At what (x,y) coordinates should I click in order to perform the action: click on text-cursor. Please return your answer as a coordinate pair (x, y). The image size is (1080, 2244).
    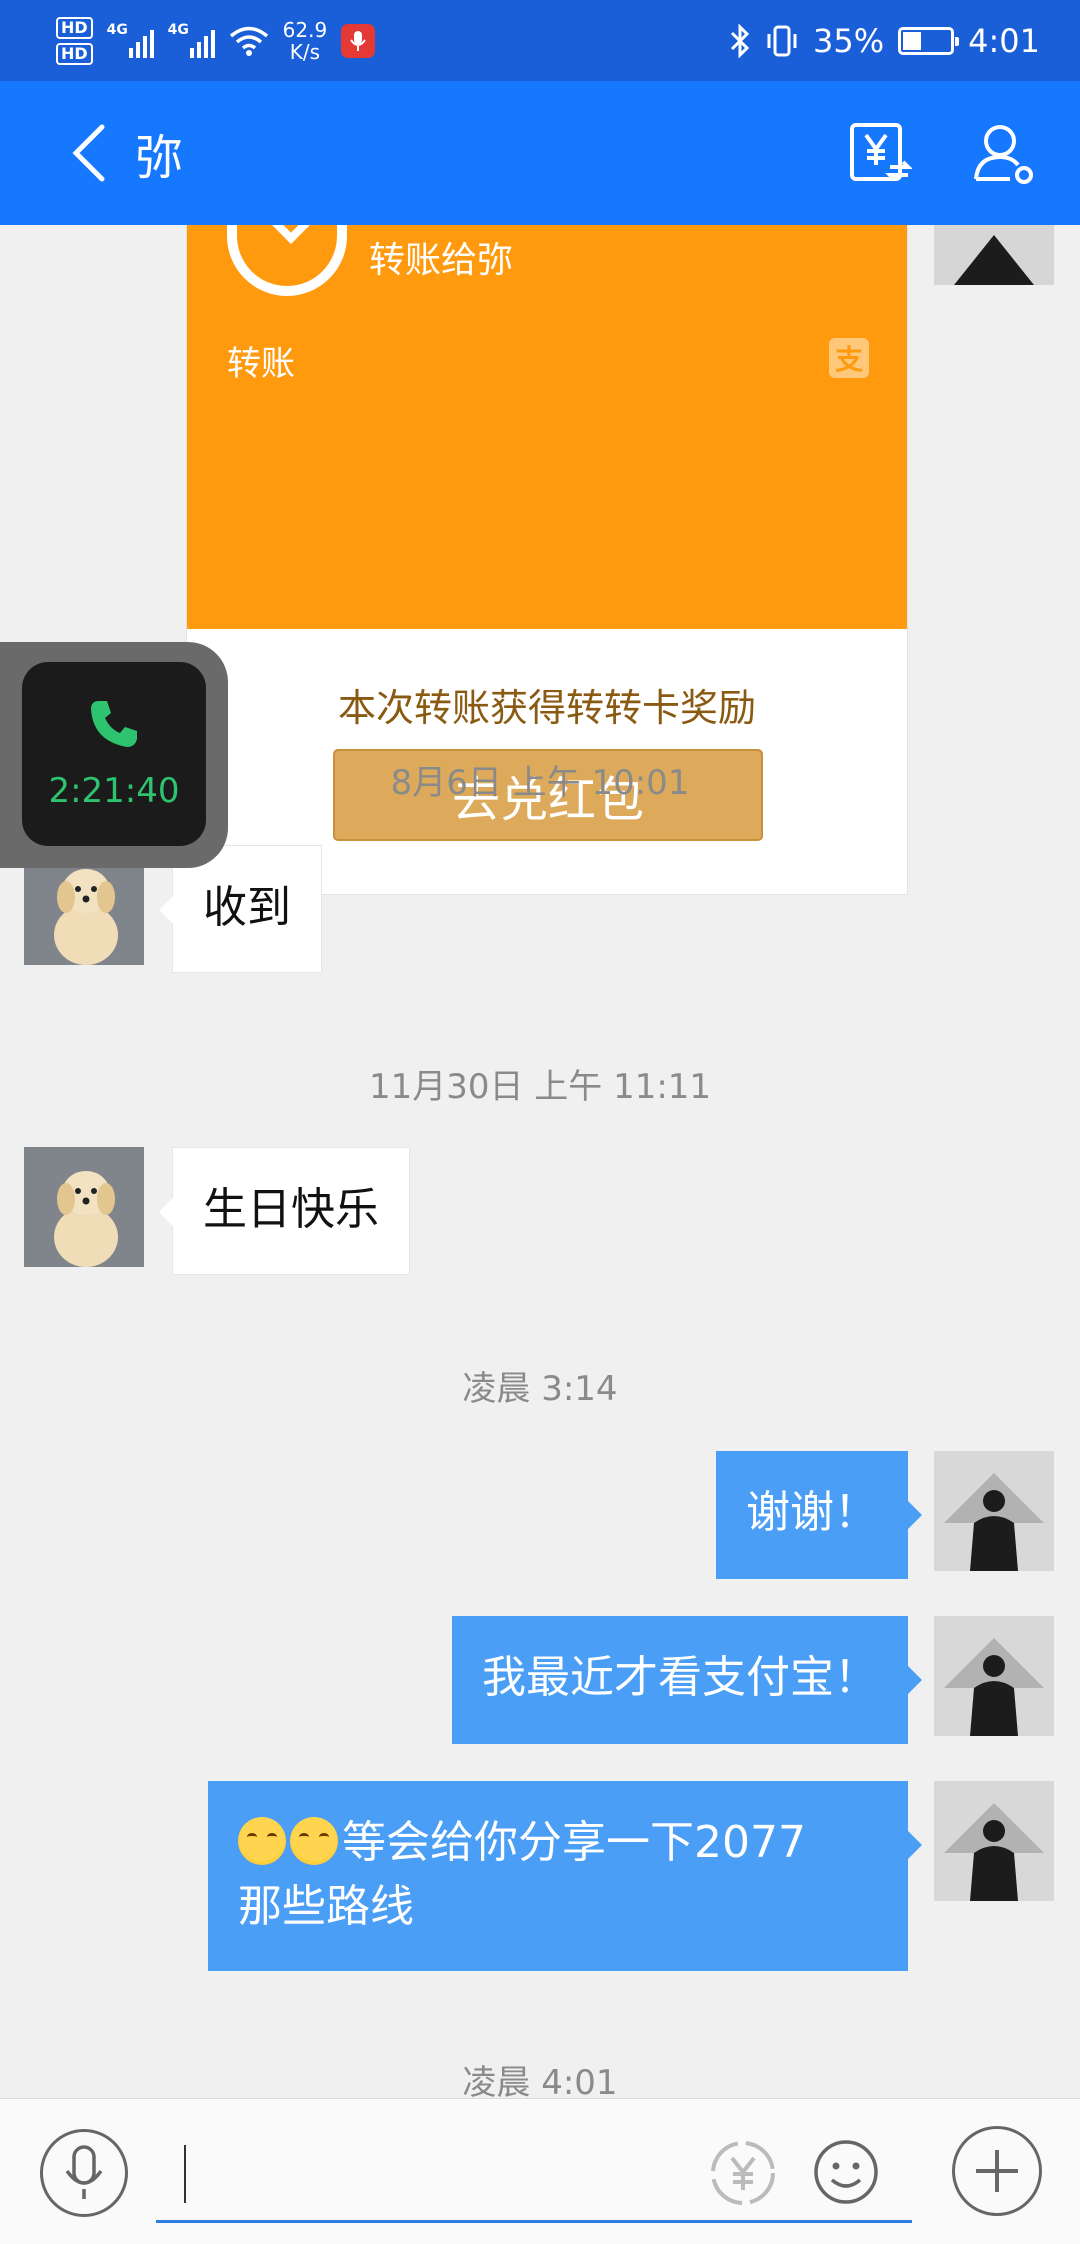
    Looking at the image, I should click on (185, 2174).